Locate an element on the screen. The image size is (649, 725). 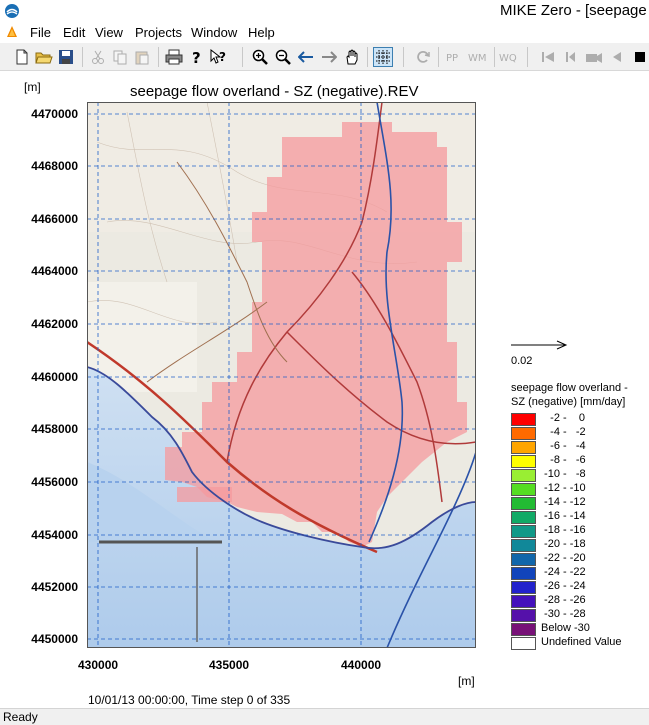
hand-icon is located at coordinates (352, 57).